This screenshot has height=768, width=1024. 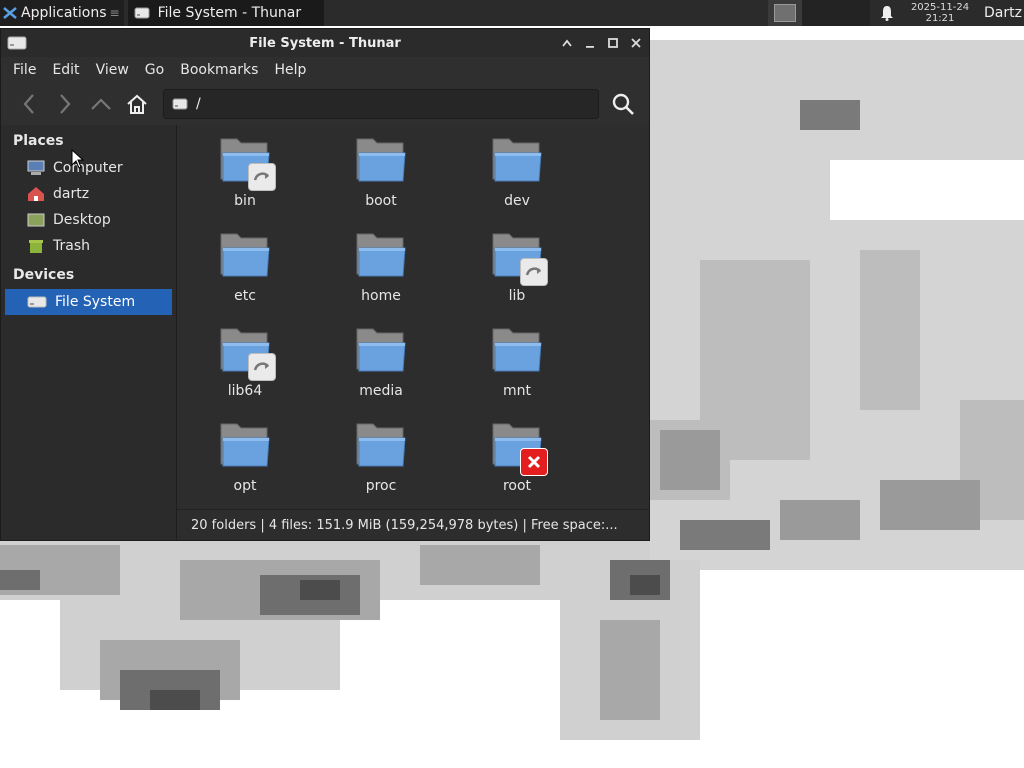 I want to click on menu-edit: Edit, so click(x=65, y=70).